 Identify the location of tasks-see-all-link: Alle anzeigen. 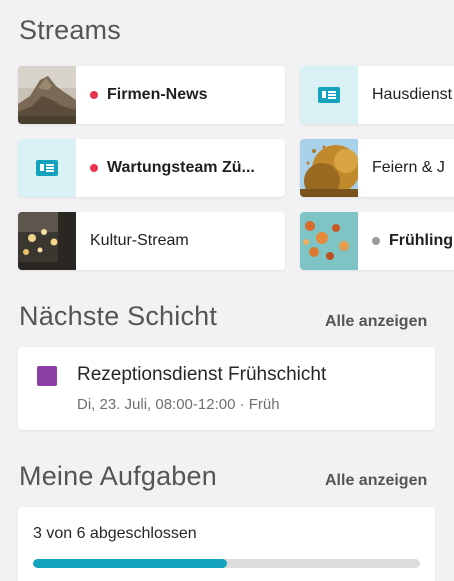
(376, 481).